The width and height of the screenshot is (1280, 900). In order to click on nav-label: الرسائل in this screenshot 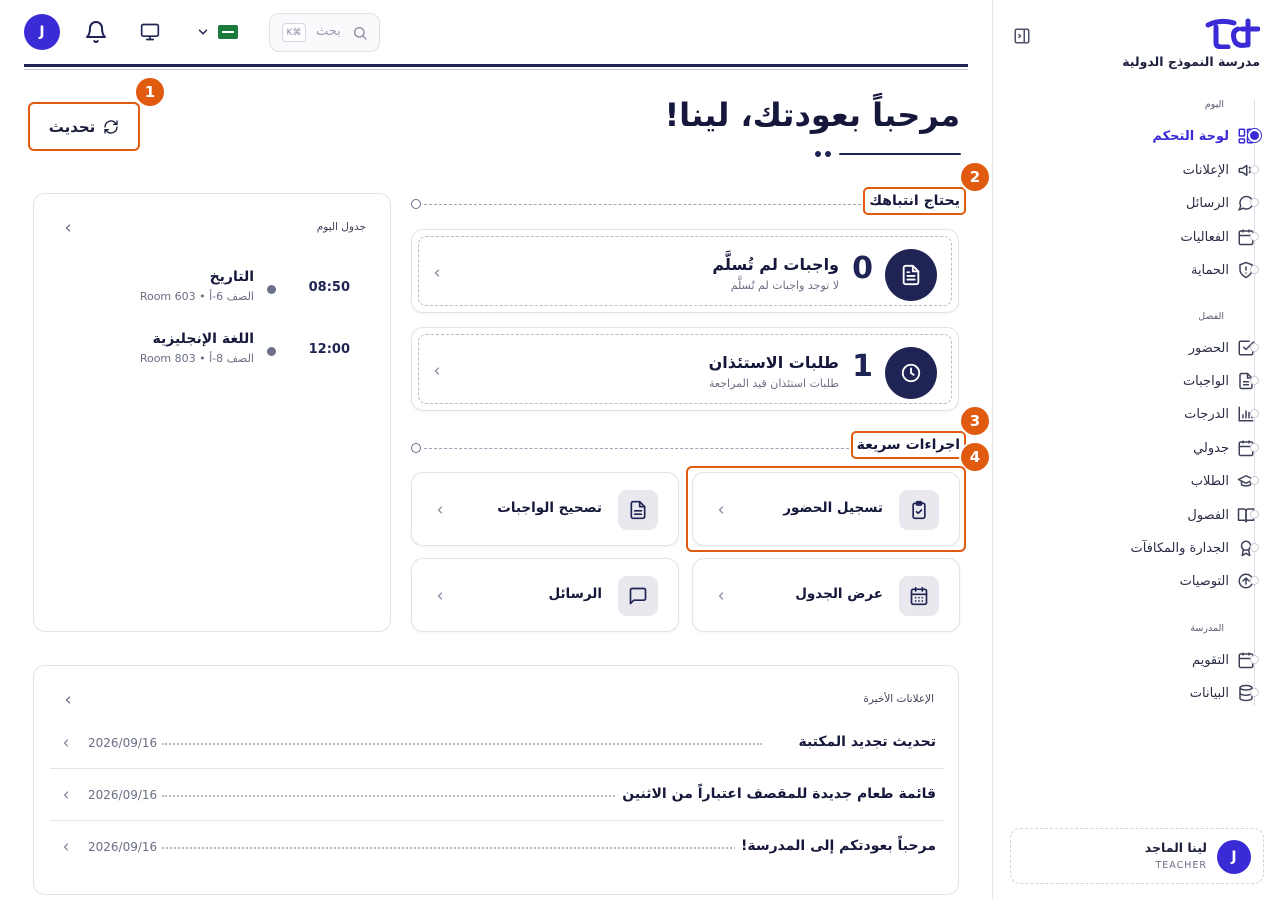, I will do `click(1207, 203)`.